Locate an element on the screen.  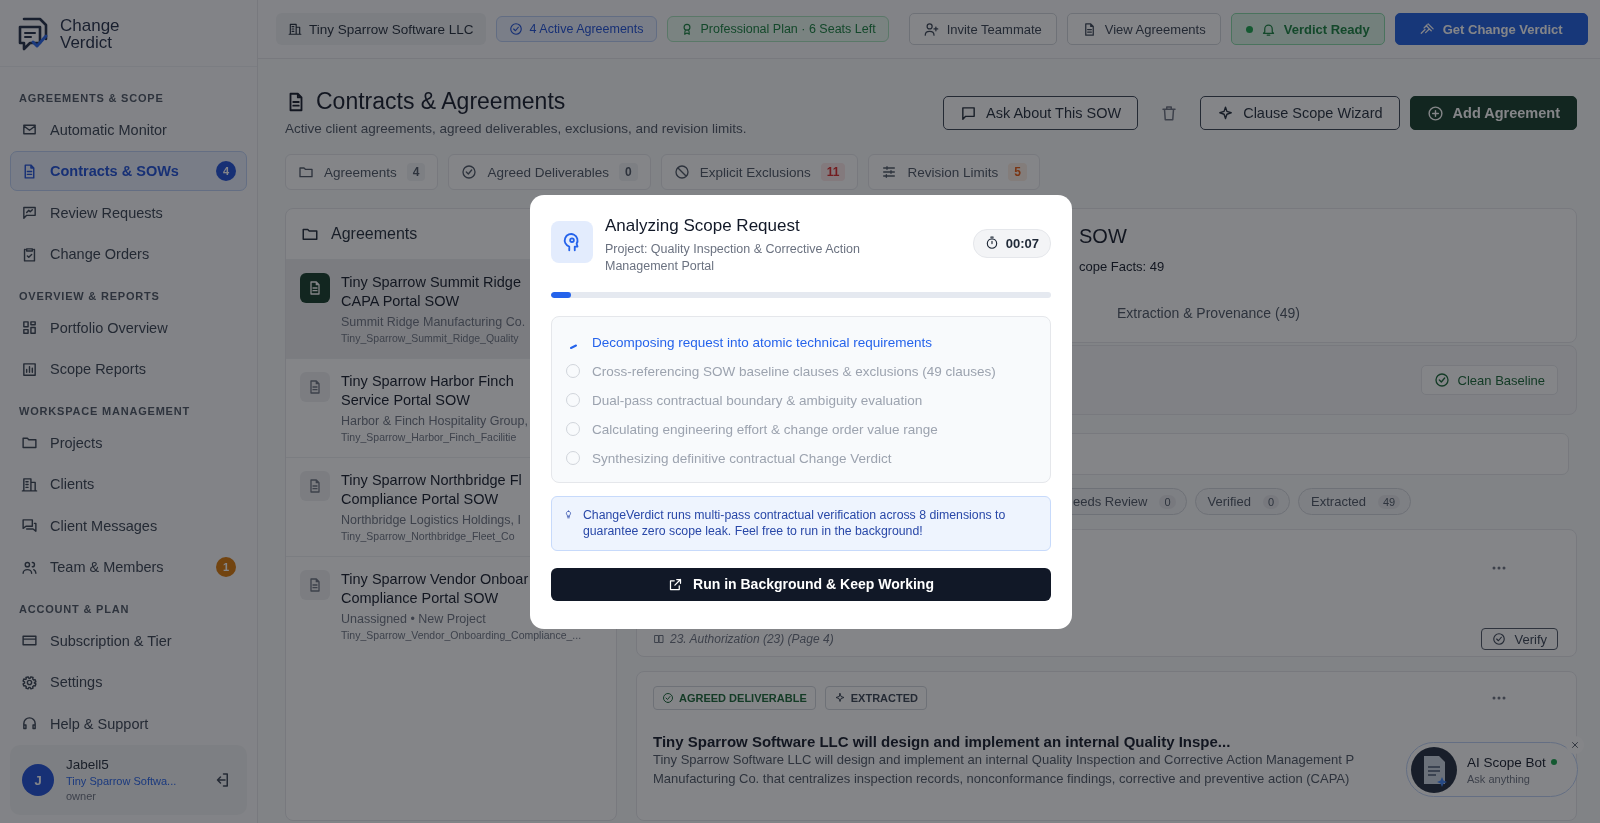
agreement-title: Tiny Sparrow Northbridge Fl Compliance Portal SOW is located at coordinates (431, 490).